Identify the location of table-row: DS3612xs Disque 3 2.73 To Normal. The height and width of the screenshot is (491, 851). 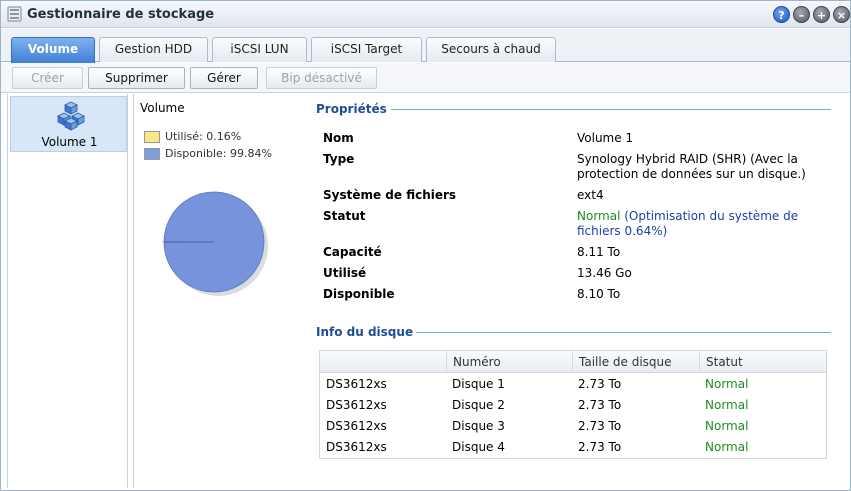
(573, 426).